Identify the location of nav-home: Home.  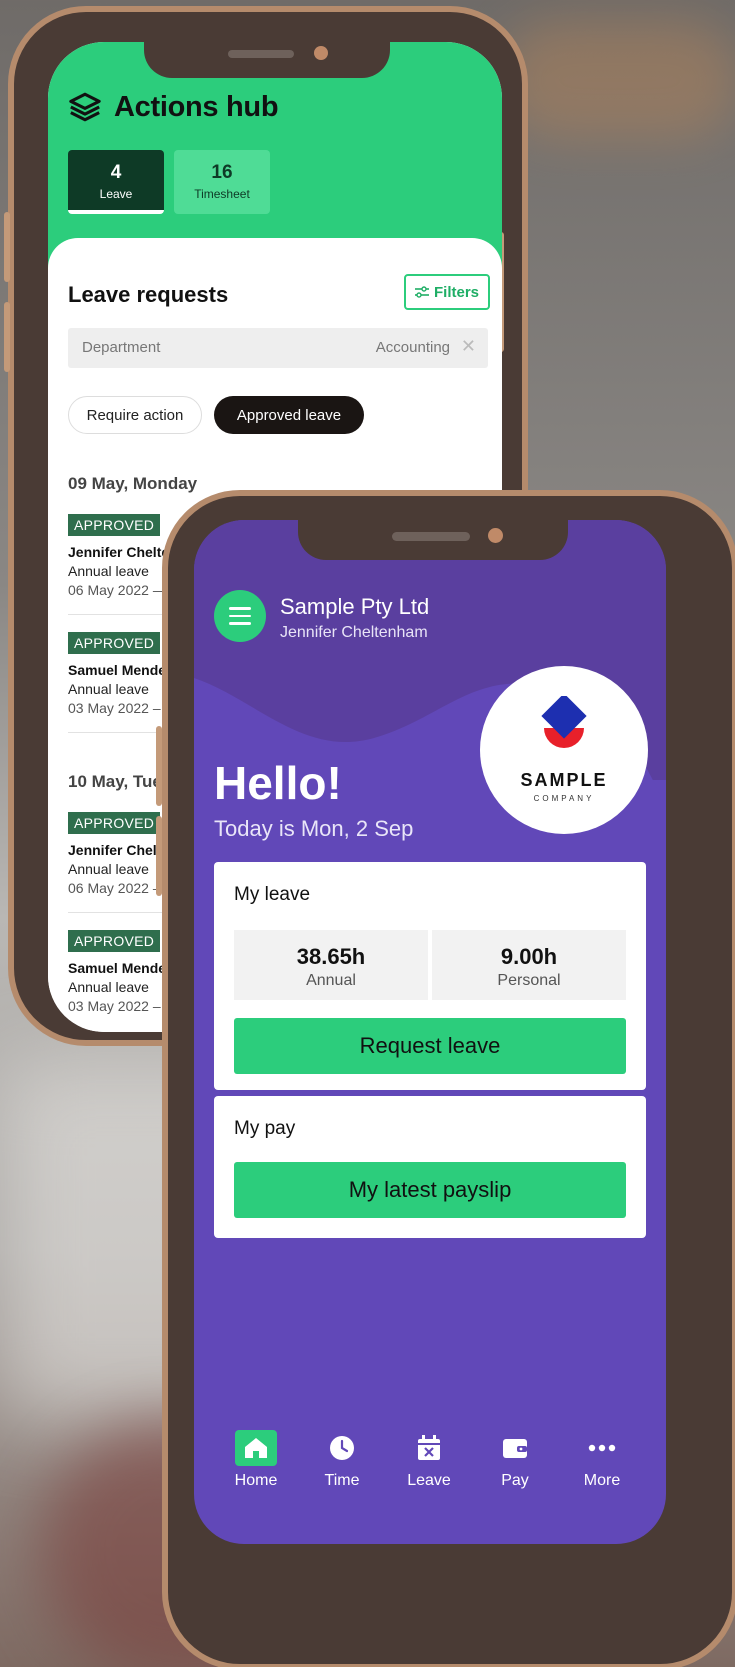
(256, 1460).